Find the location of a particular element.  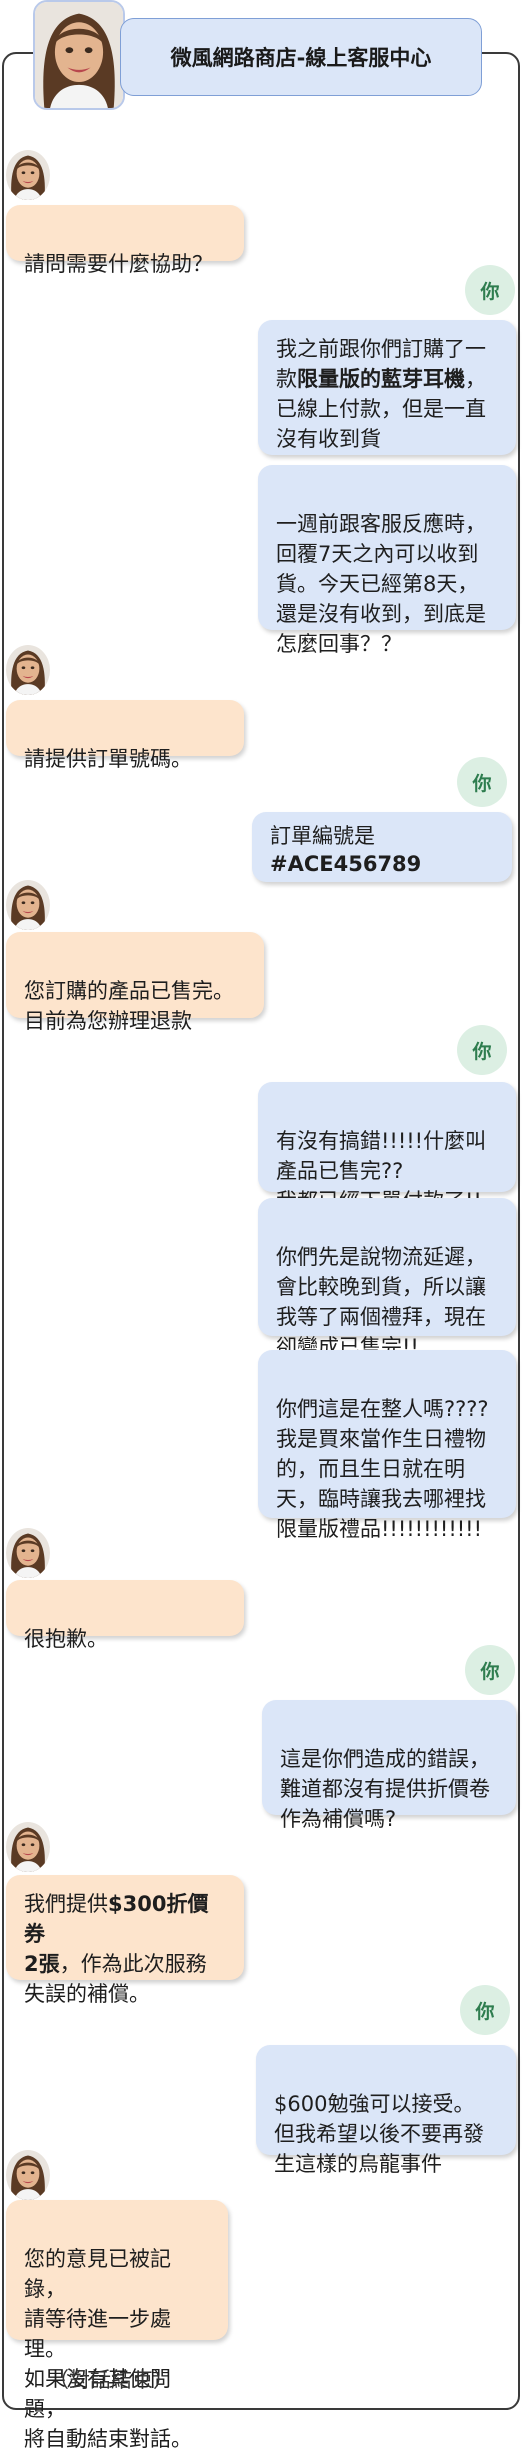

chat-header: 微風網路商店-線上客服中心 is located at coordinates (301, 57).